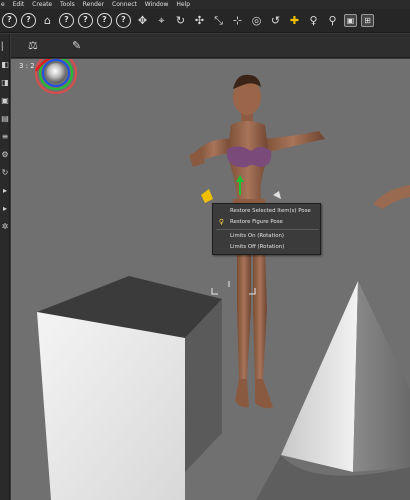 Image resolution: width=410 pixels, height=500 pixels. What do you see at coordinates (180, 20) in the screenshot?
I see `rotate-tool-icon: ↻` at bounding box center [180, 20].